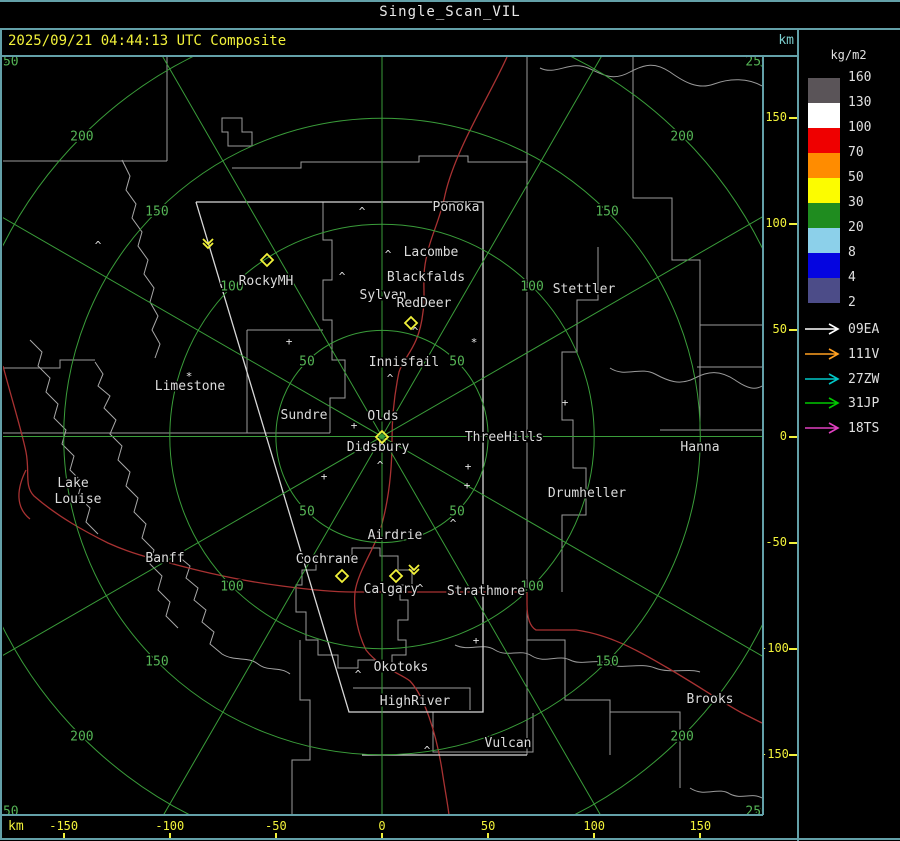 Image resolution: width=900 pixels, height=841 pixels. What do you see at coordinates (276, 826) in the screenshot?
I see `x-tick-label: -50` at bounding box center [276, 826].